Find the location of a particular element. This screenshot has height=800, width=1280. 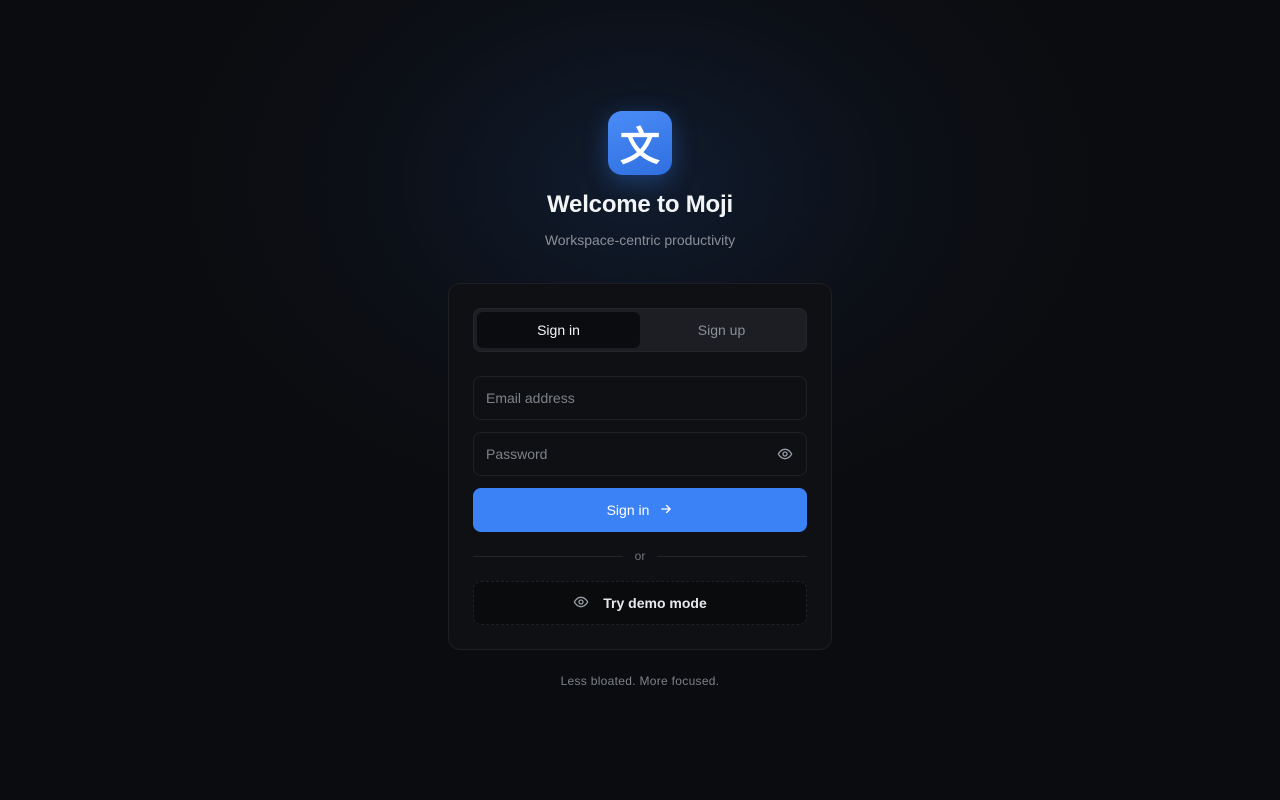

auth-tabs: Sign in Sign up is located at coordinates (640, 330).